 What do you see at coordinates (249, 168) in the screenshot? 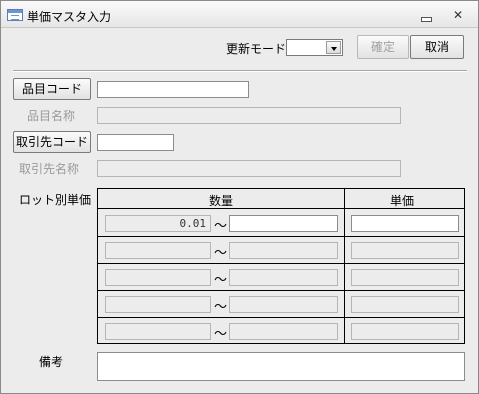
I see `supplier-name-field` at bounding box center [249, 168].